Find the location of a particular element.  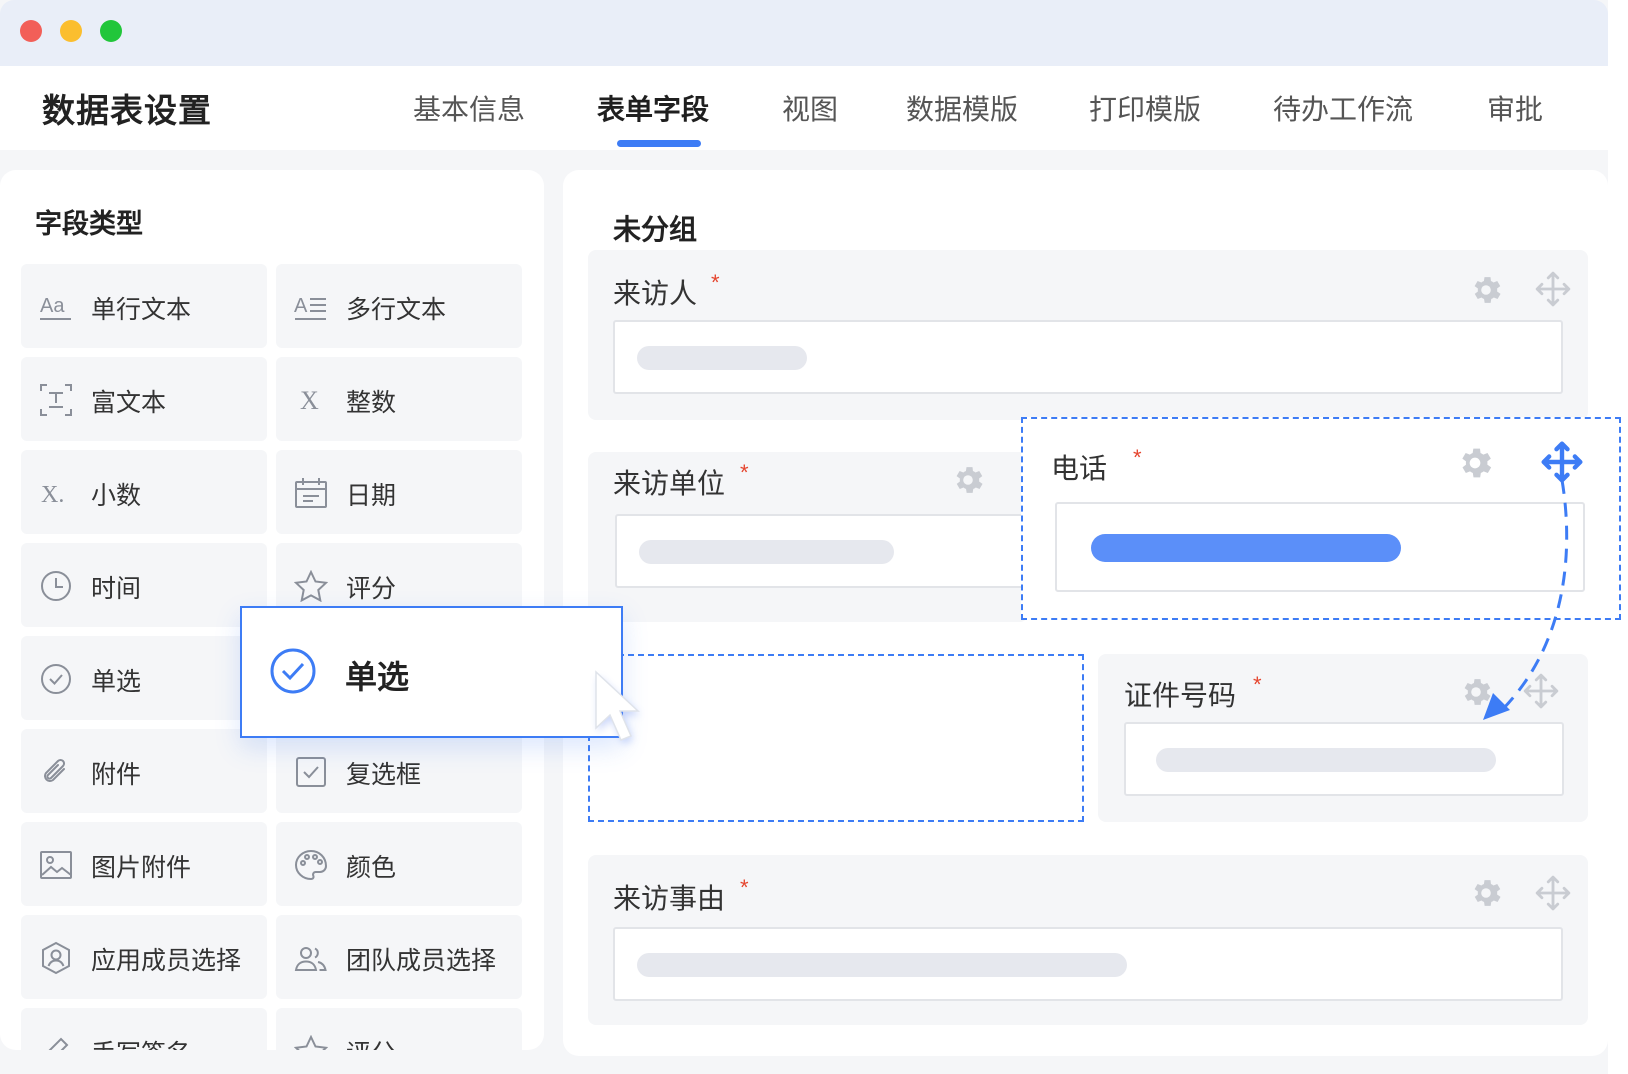

svg-text: X is located at coordinates (309, 400).